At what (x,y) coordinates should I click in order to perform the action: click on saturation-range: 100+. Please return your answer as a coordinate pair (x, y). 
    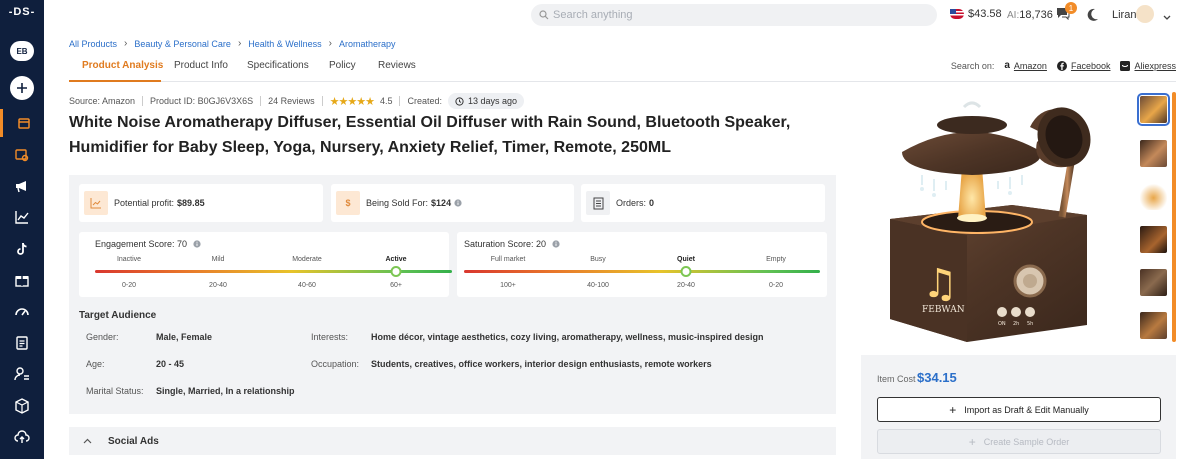
    Looking at the image, I should click on (508, 285).